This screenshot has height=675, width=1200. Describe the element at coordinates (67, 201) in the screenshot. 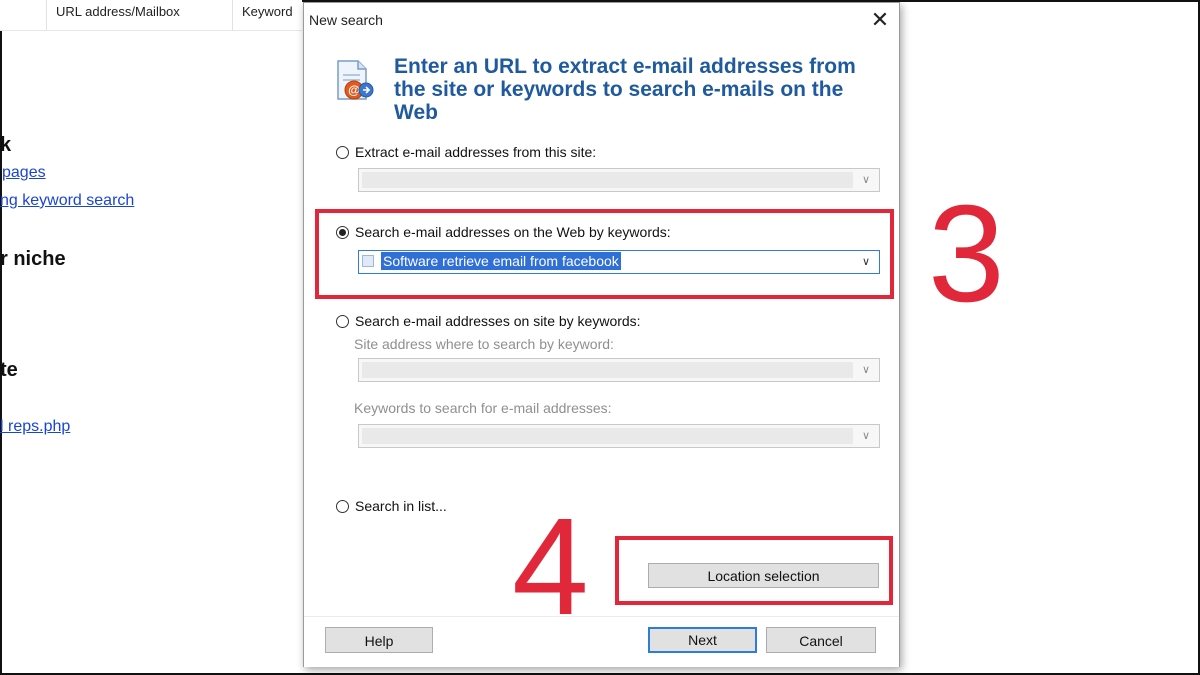

I see `background-link: ng keyword search` at that location.